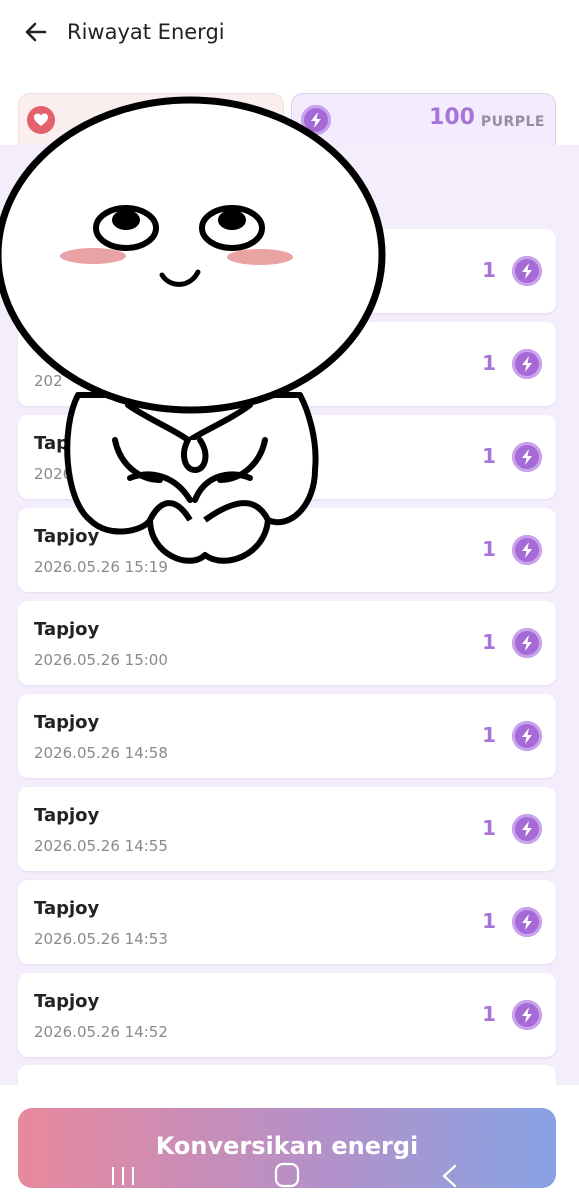 This screenshot has height=1199, width=579. I want to click on nav-back-icon, so click(450, 1176).